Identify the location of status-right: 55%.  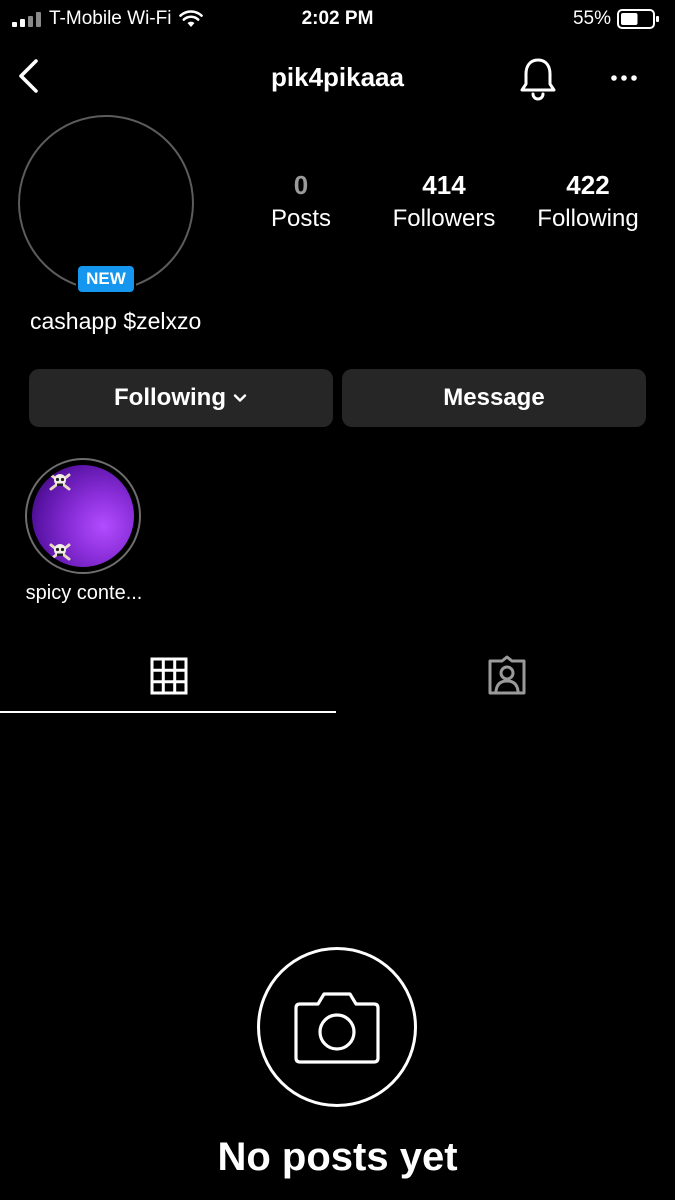
(617, 19).